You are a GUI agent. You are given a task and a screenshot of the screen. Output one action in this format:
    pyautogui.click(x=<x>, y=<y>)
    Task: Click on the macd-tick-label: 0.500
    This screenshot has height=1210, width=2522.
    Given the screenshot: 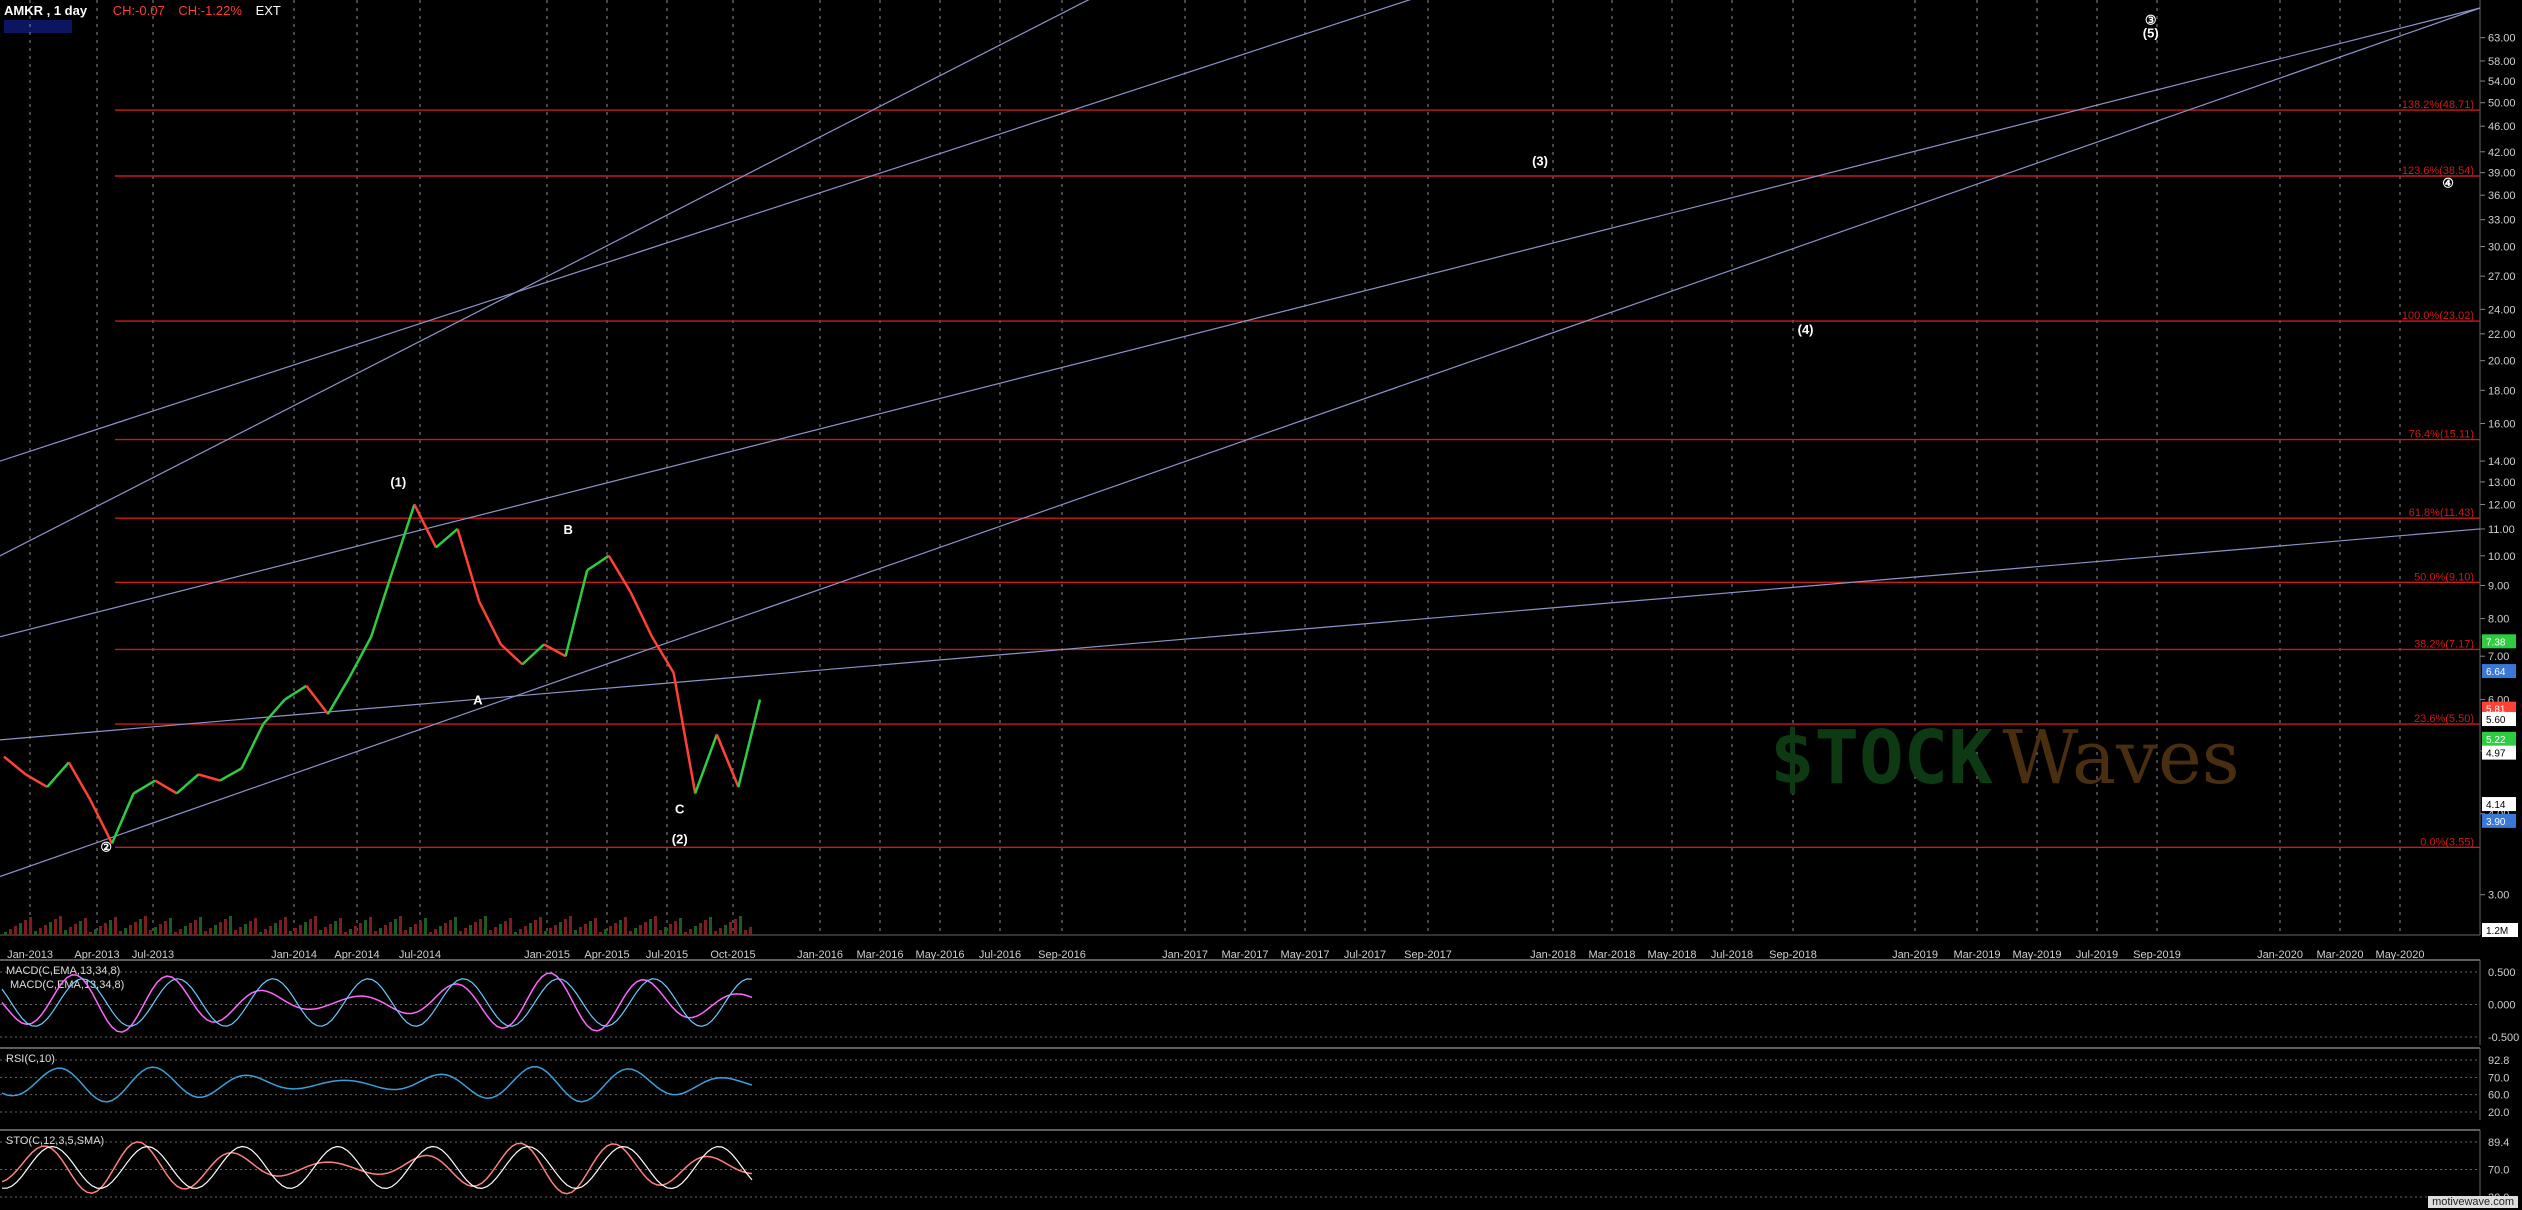 What is the action you would take?
    pyautogui.click(x=2502, y=973)
    